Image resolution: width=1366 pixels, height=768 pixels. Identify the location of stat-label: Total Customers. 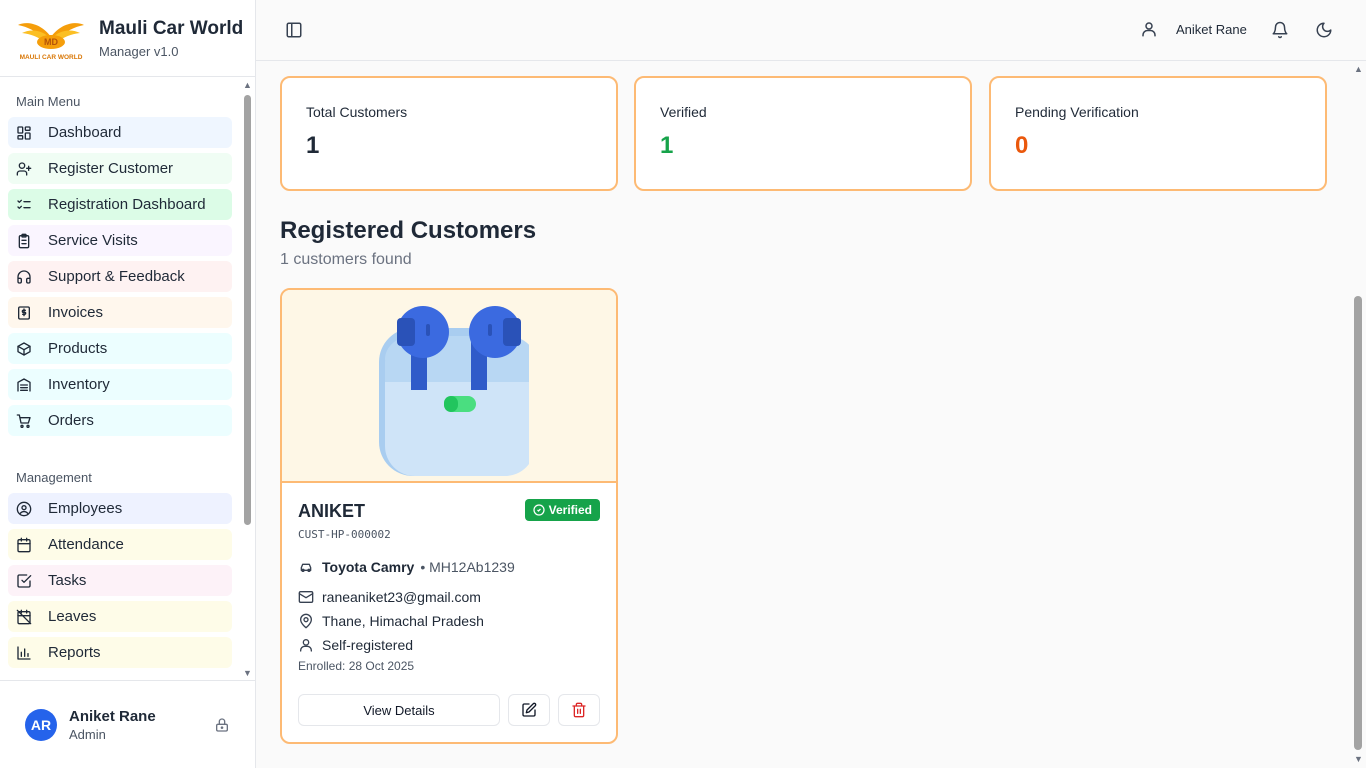
(357, 112).